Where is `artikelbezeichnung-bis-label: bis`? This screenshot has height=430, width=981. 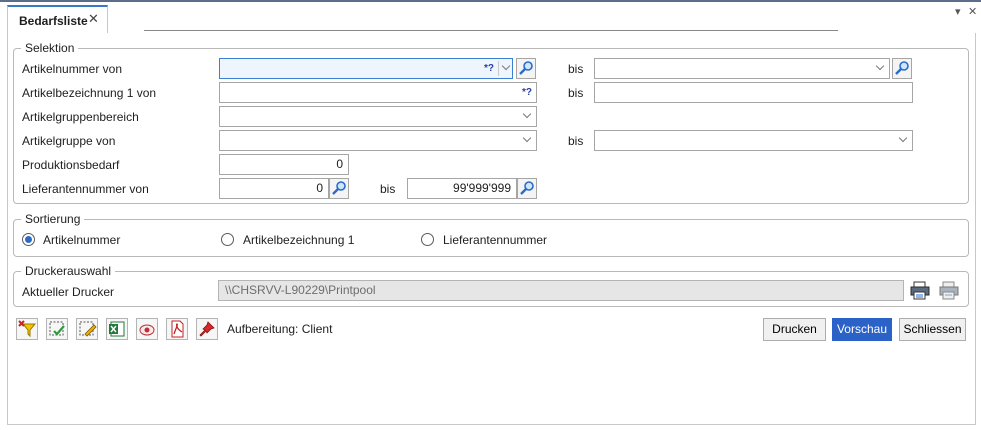 artikelbezeichnung-bis-label: bis is located at coordinates (576, 93).